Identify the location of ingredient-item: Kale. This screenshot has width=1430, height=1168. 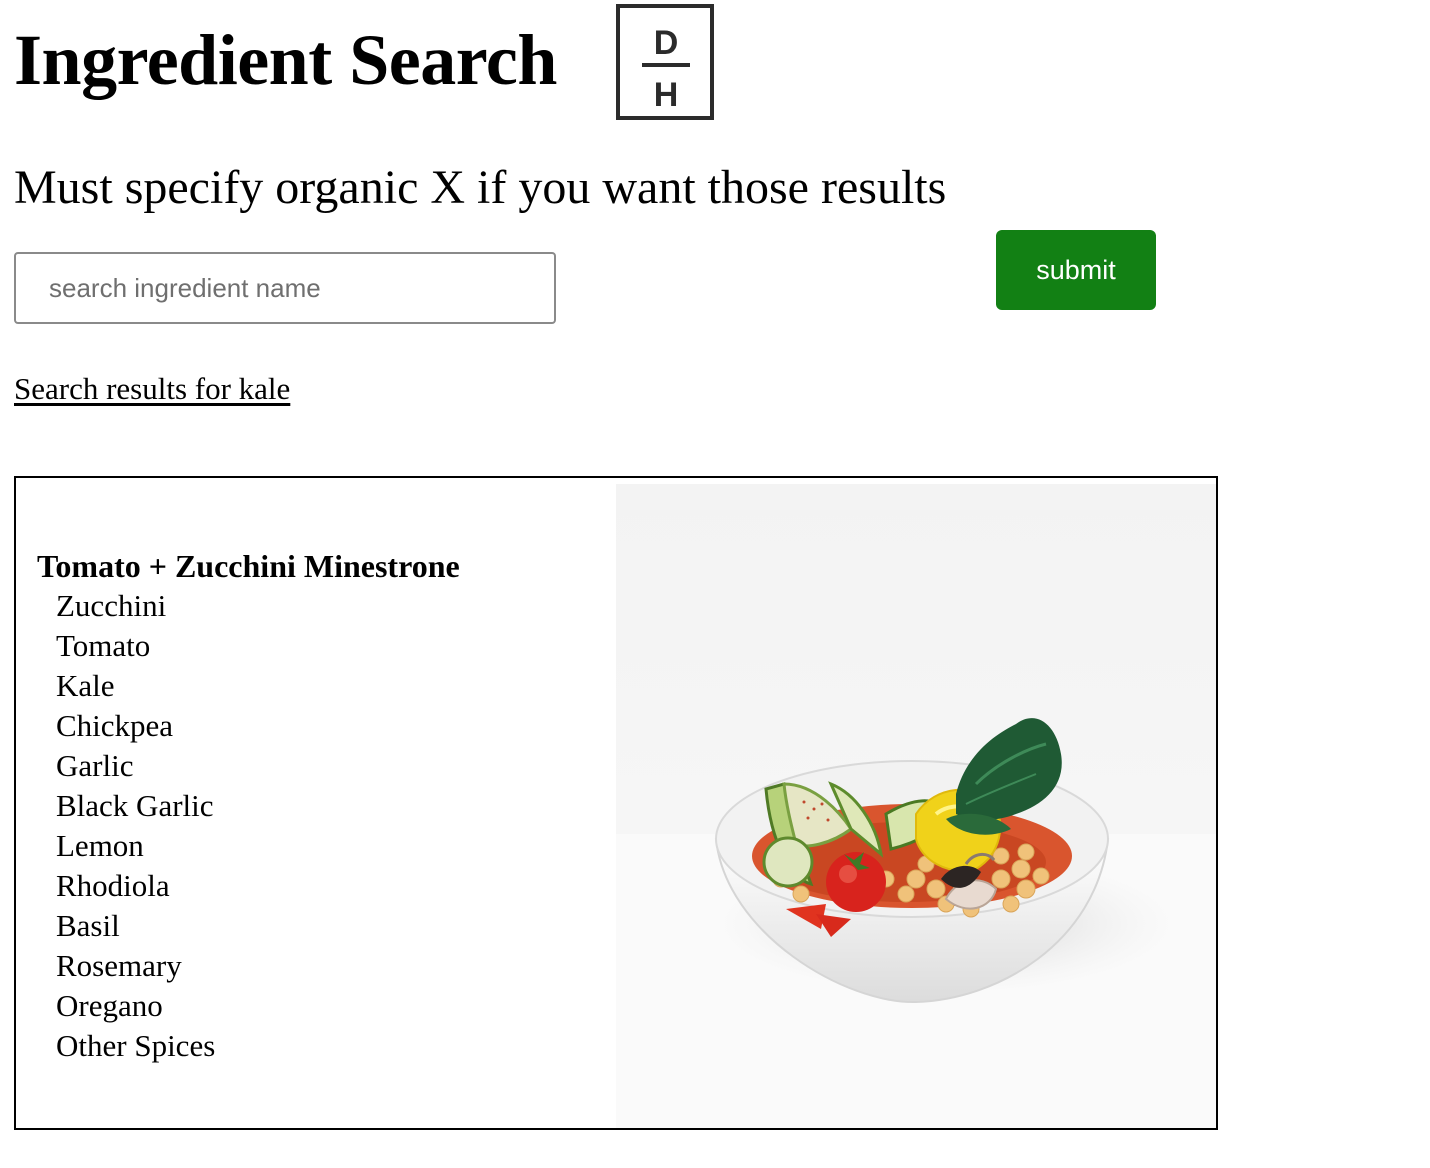
(85, 685).